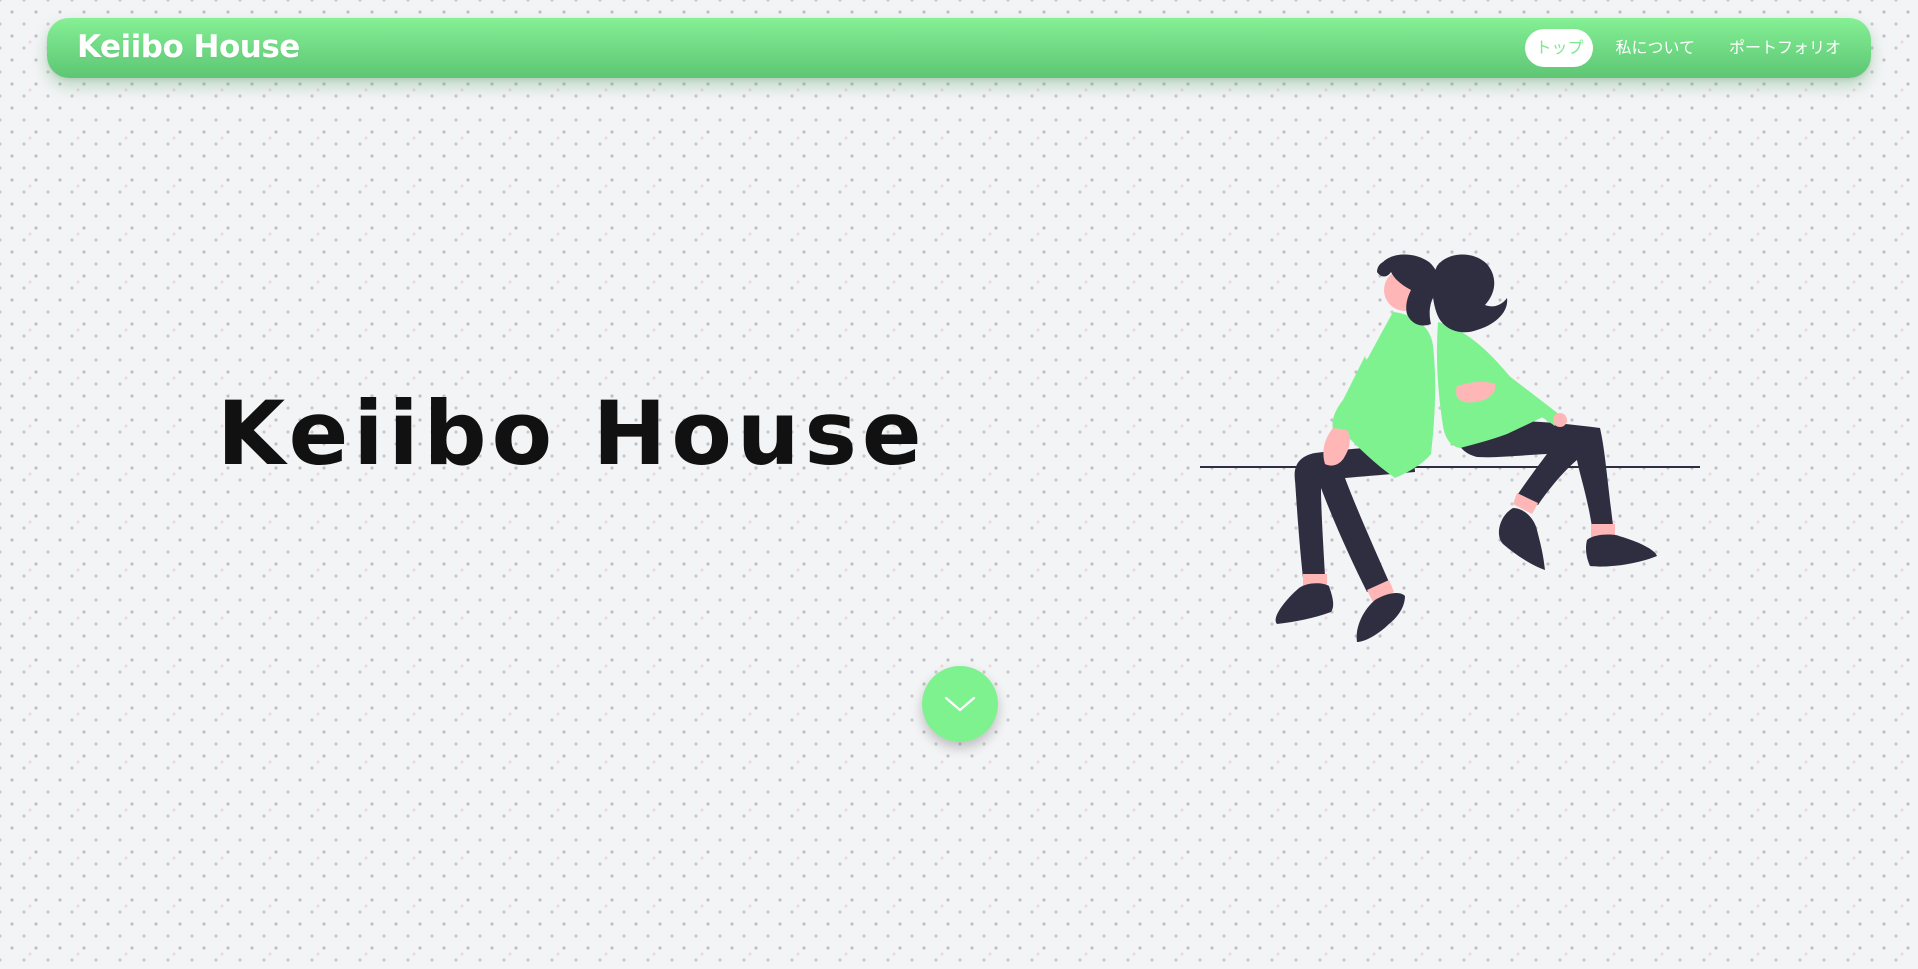 This screenshot has height=969, width=1918. Describe the element at coordinates (1785, 48) in the screenshot. I see `nav-item-portfolio: ポートフォリオ` at that location.